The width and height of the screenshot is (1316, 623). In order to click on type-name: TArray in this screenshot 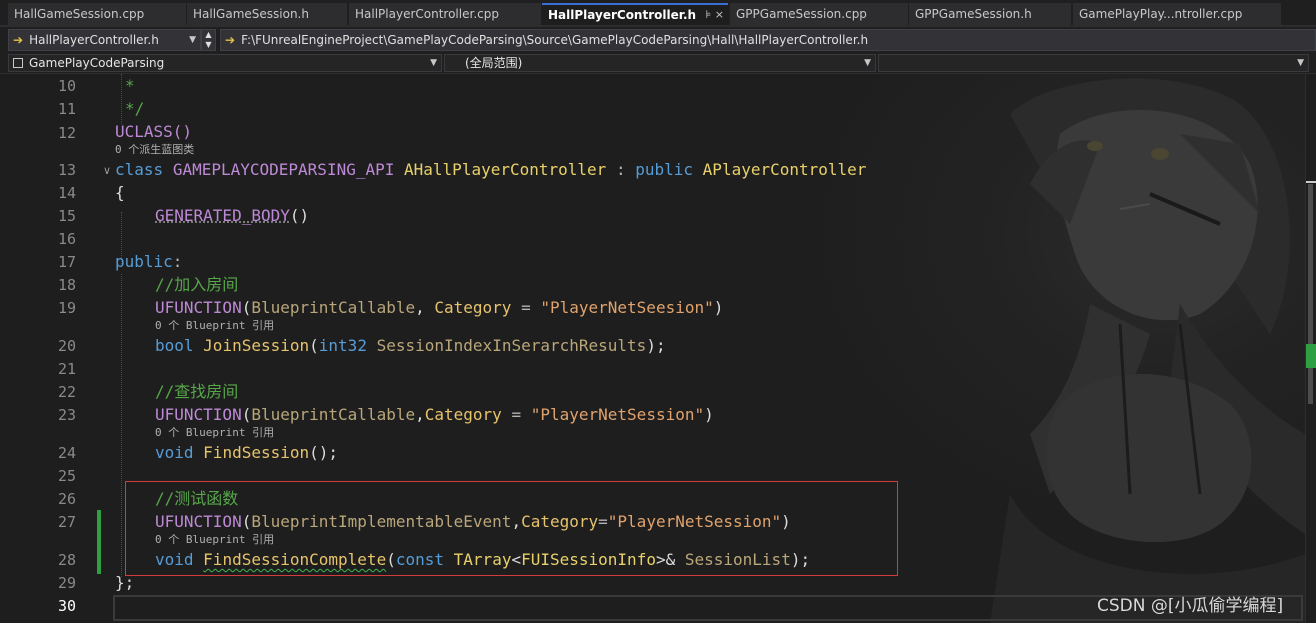, I will do `click(482, 559)`.